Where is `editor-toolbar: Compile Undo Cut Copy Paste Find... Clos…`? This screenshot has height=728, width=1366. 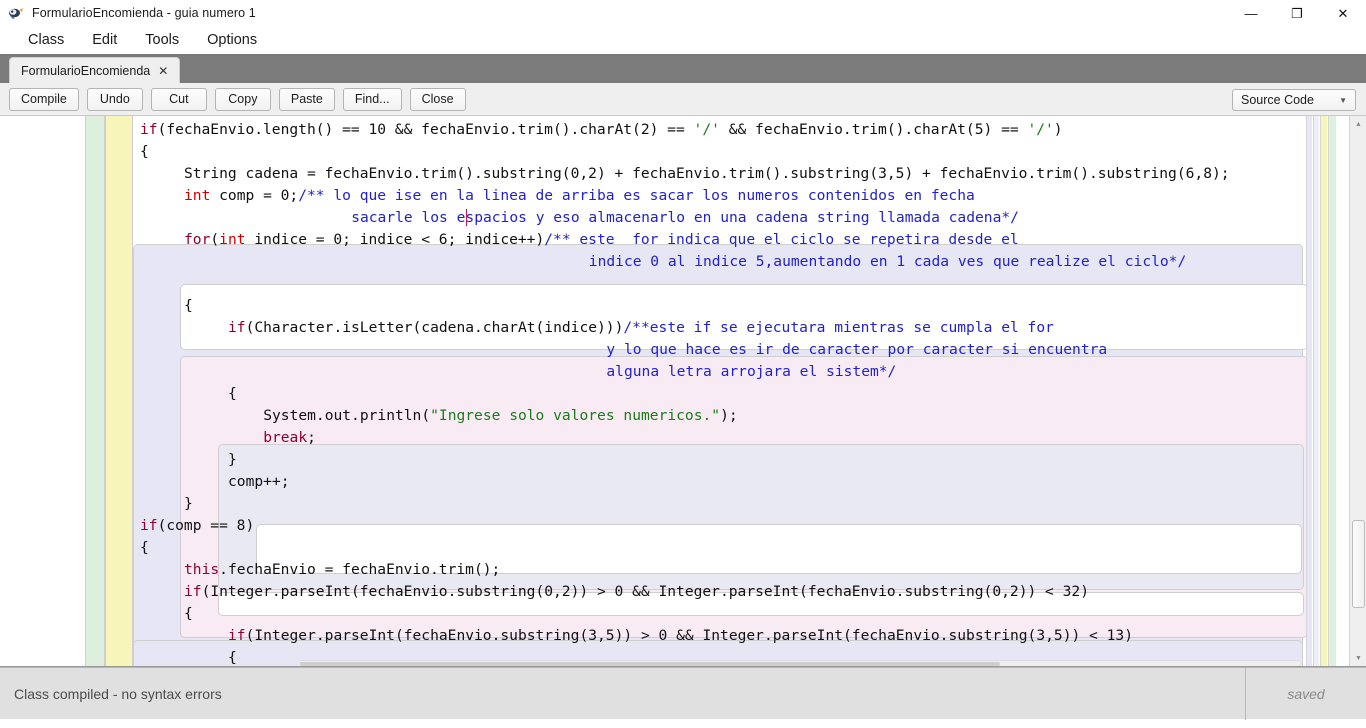
editor-toolbar: Compile Undo Cut Copy Paste Find... Clos… is located at coordinates (683, 99).